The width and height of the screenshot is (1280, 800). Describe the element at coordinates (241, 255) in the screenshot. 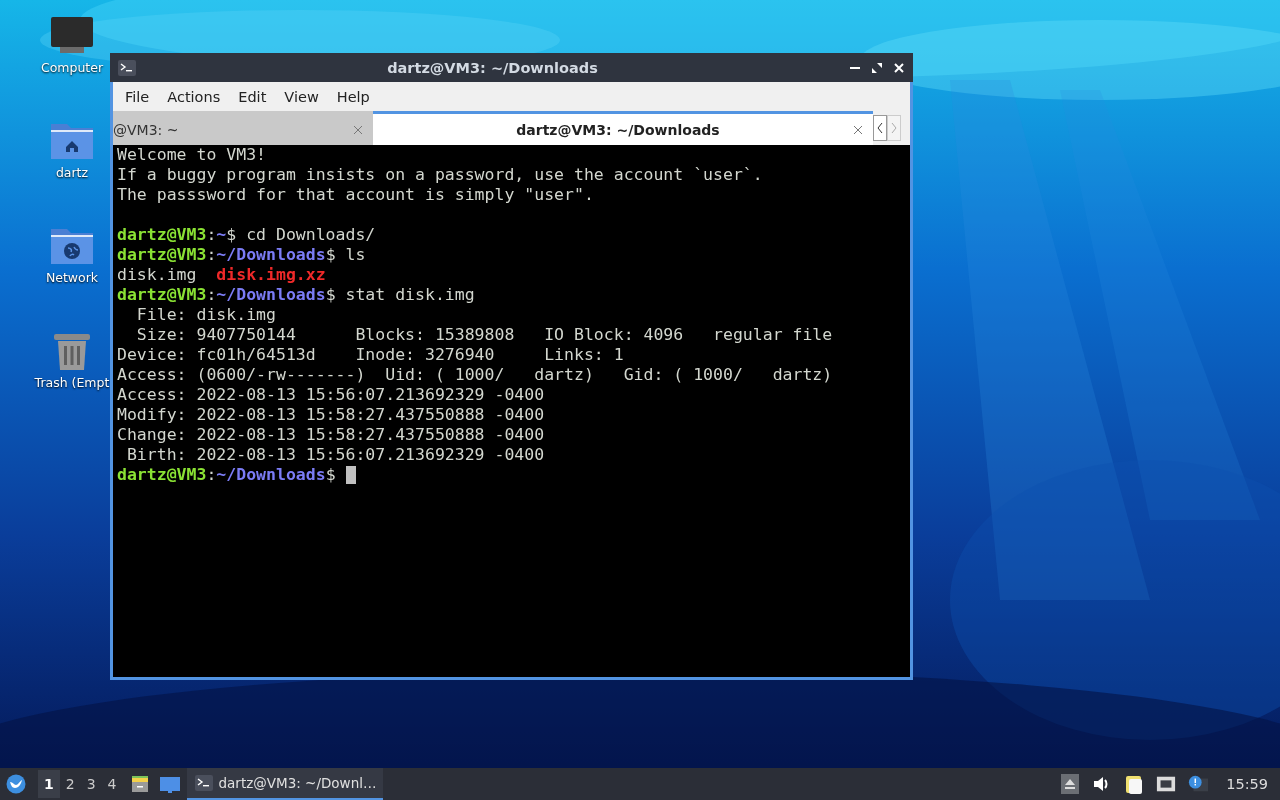

I see `terminal-line: dartz@VM3:~/Downloads$ ls` at that location.